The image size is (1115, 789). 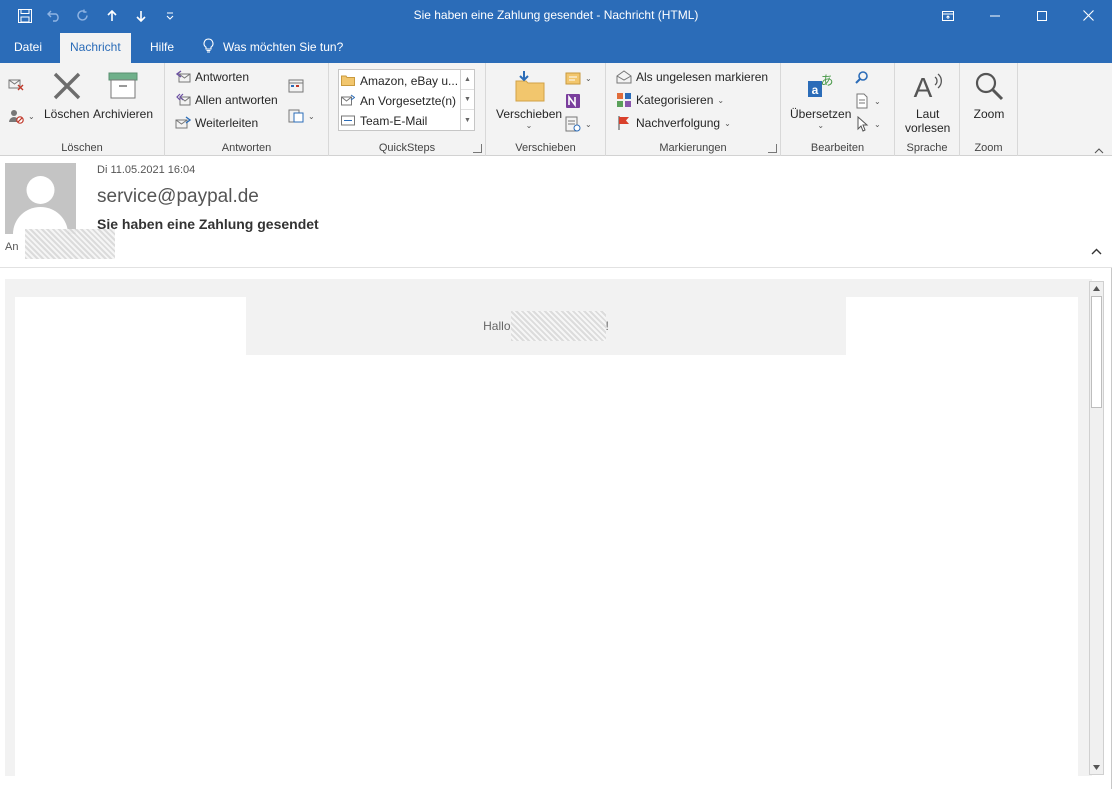 I want to click on rules-icon, so click(x=573, y=78).